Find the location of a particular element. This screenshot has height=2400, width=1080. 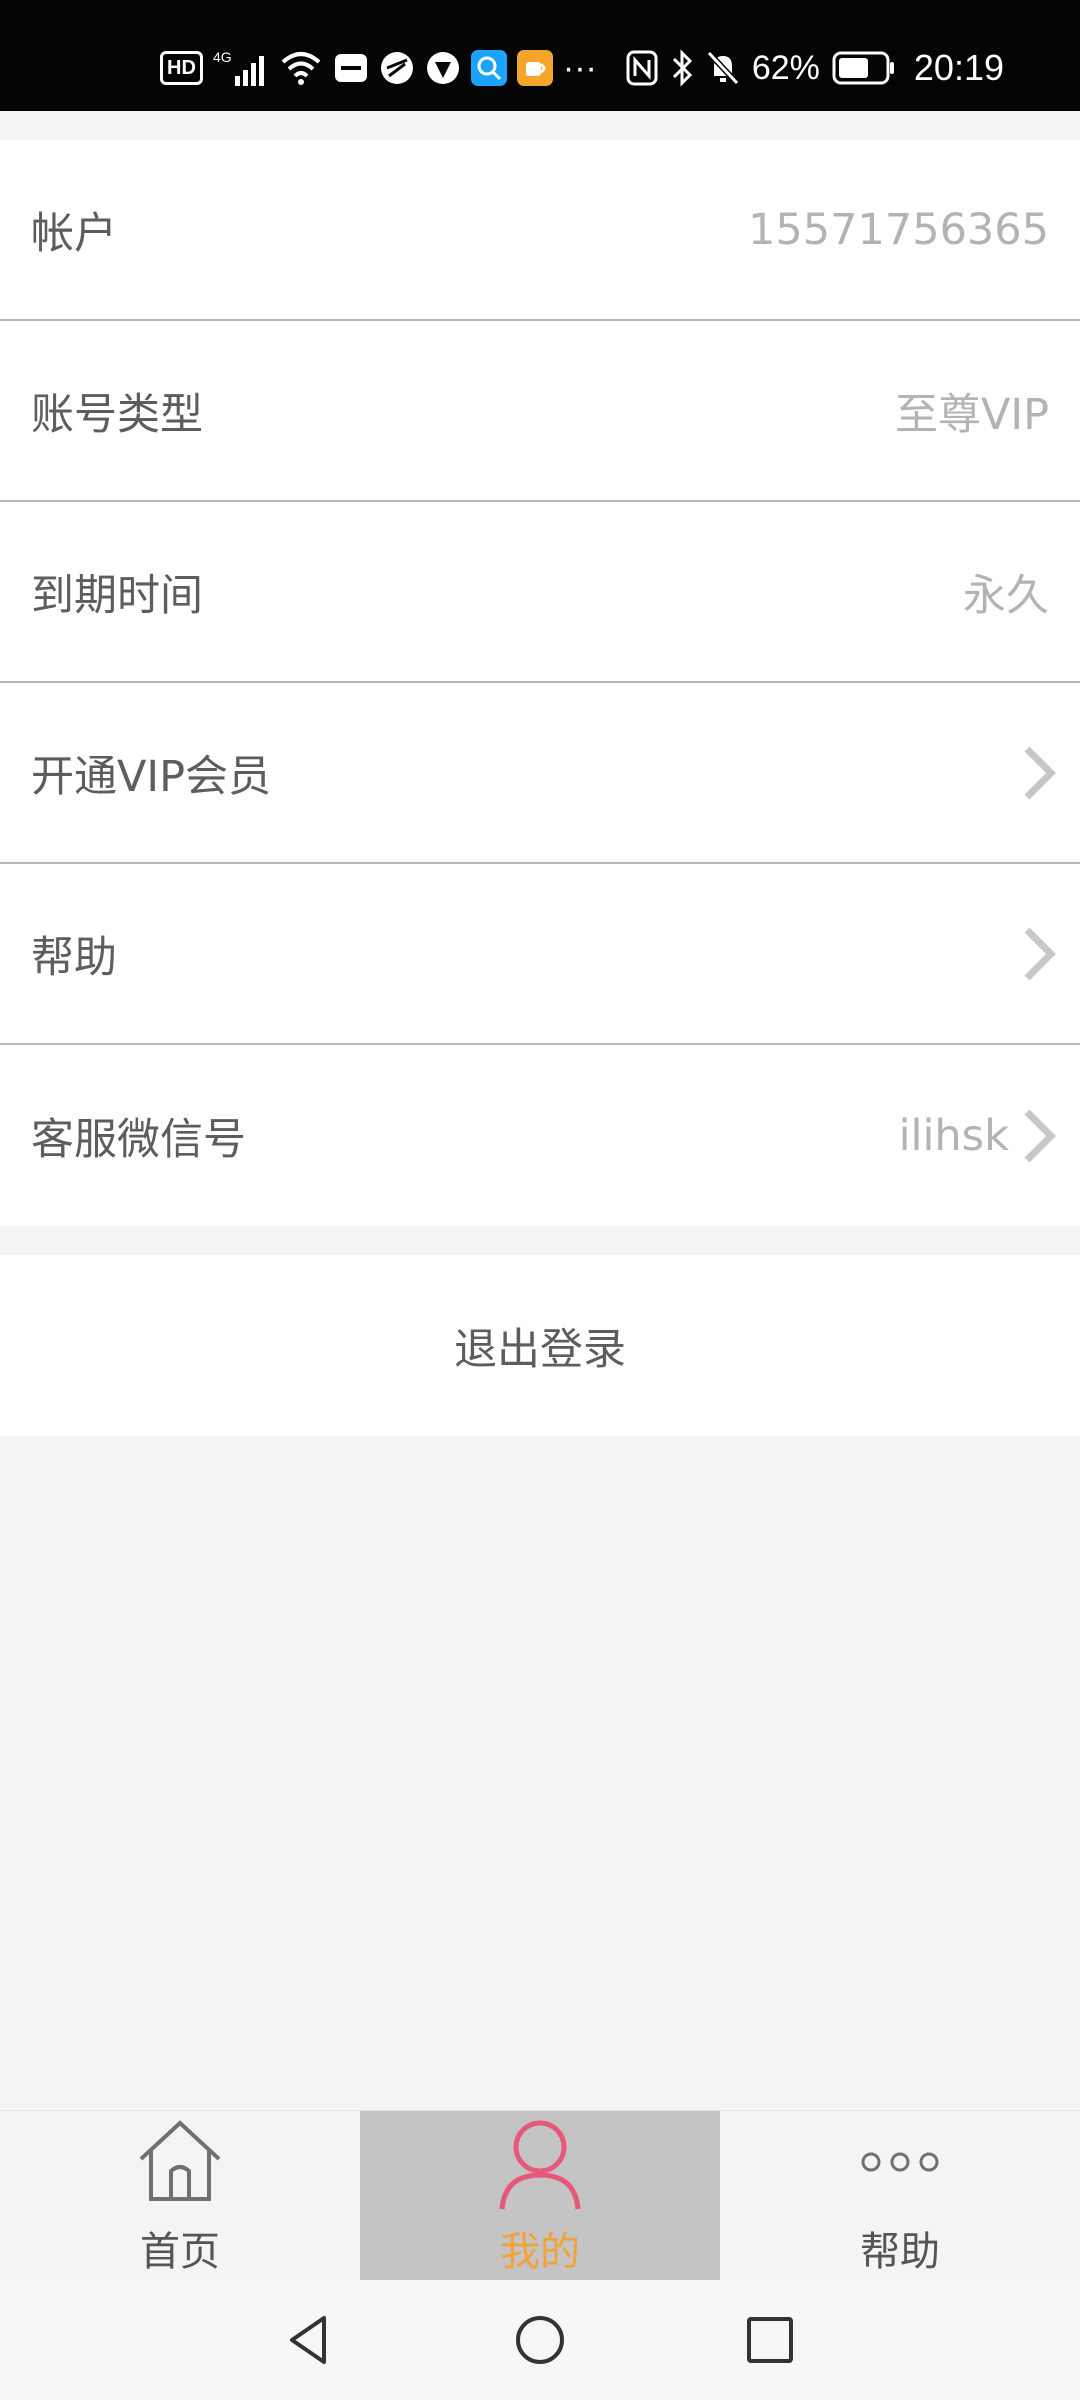

logout-label: 退出登录 is located at coordinates (540, 1349).